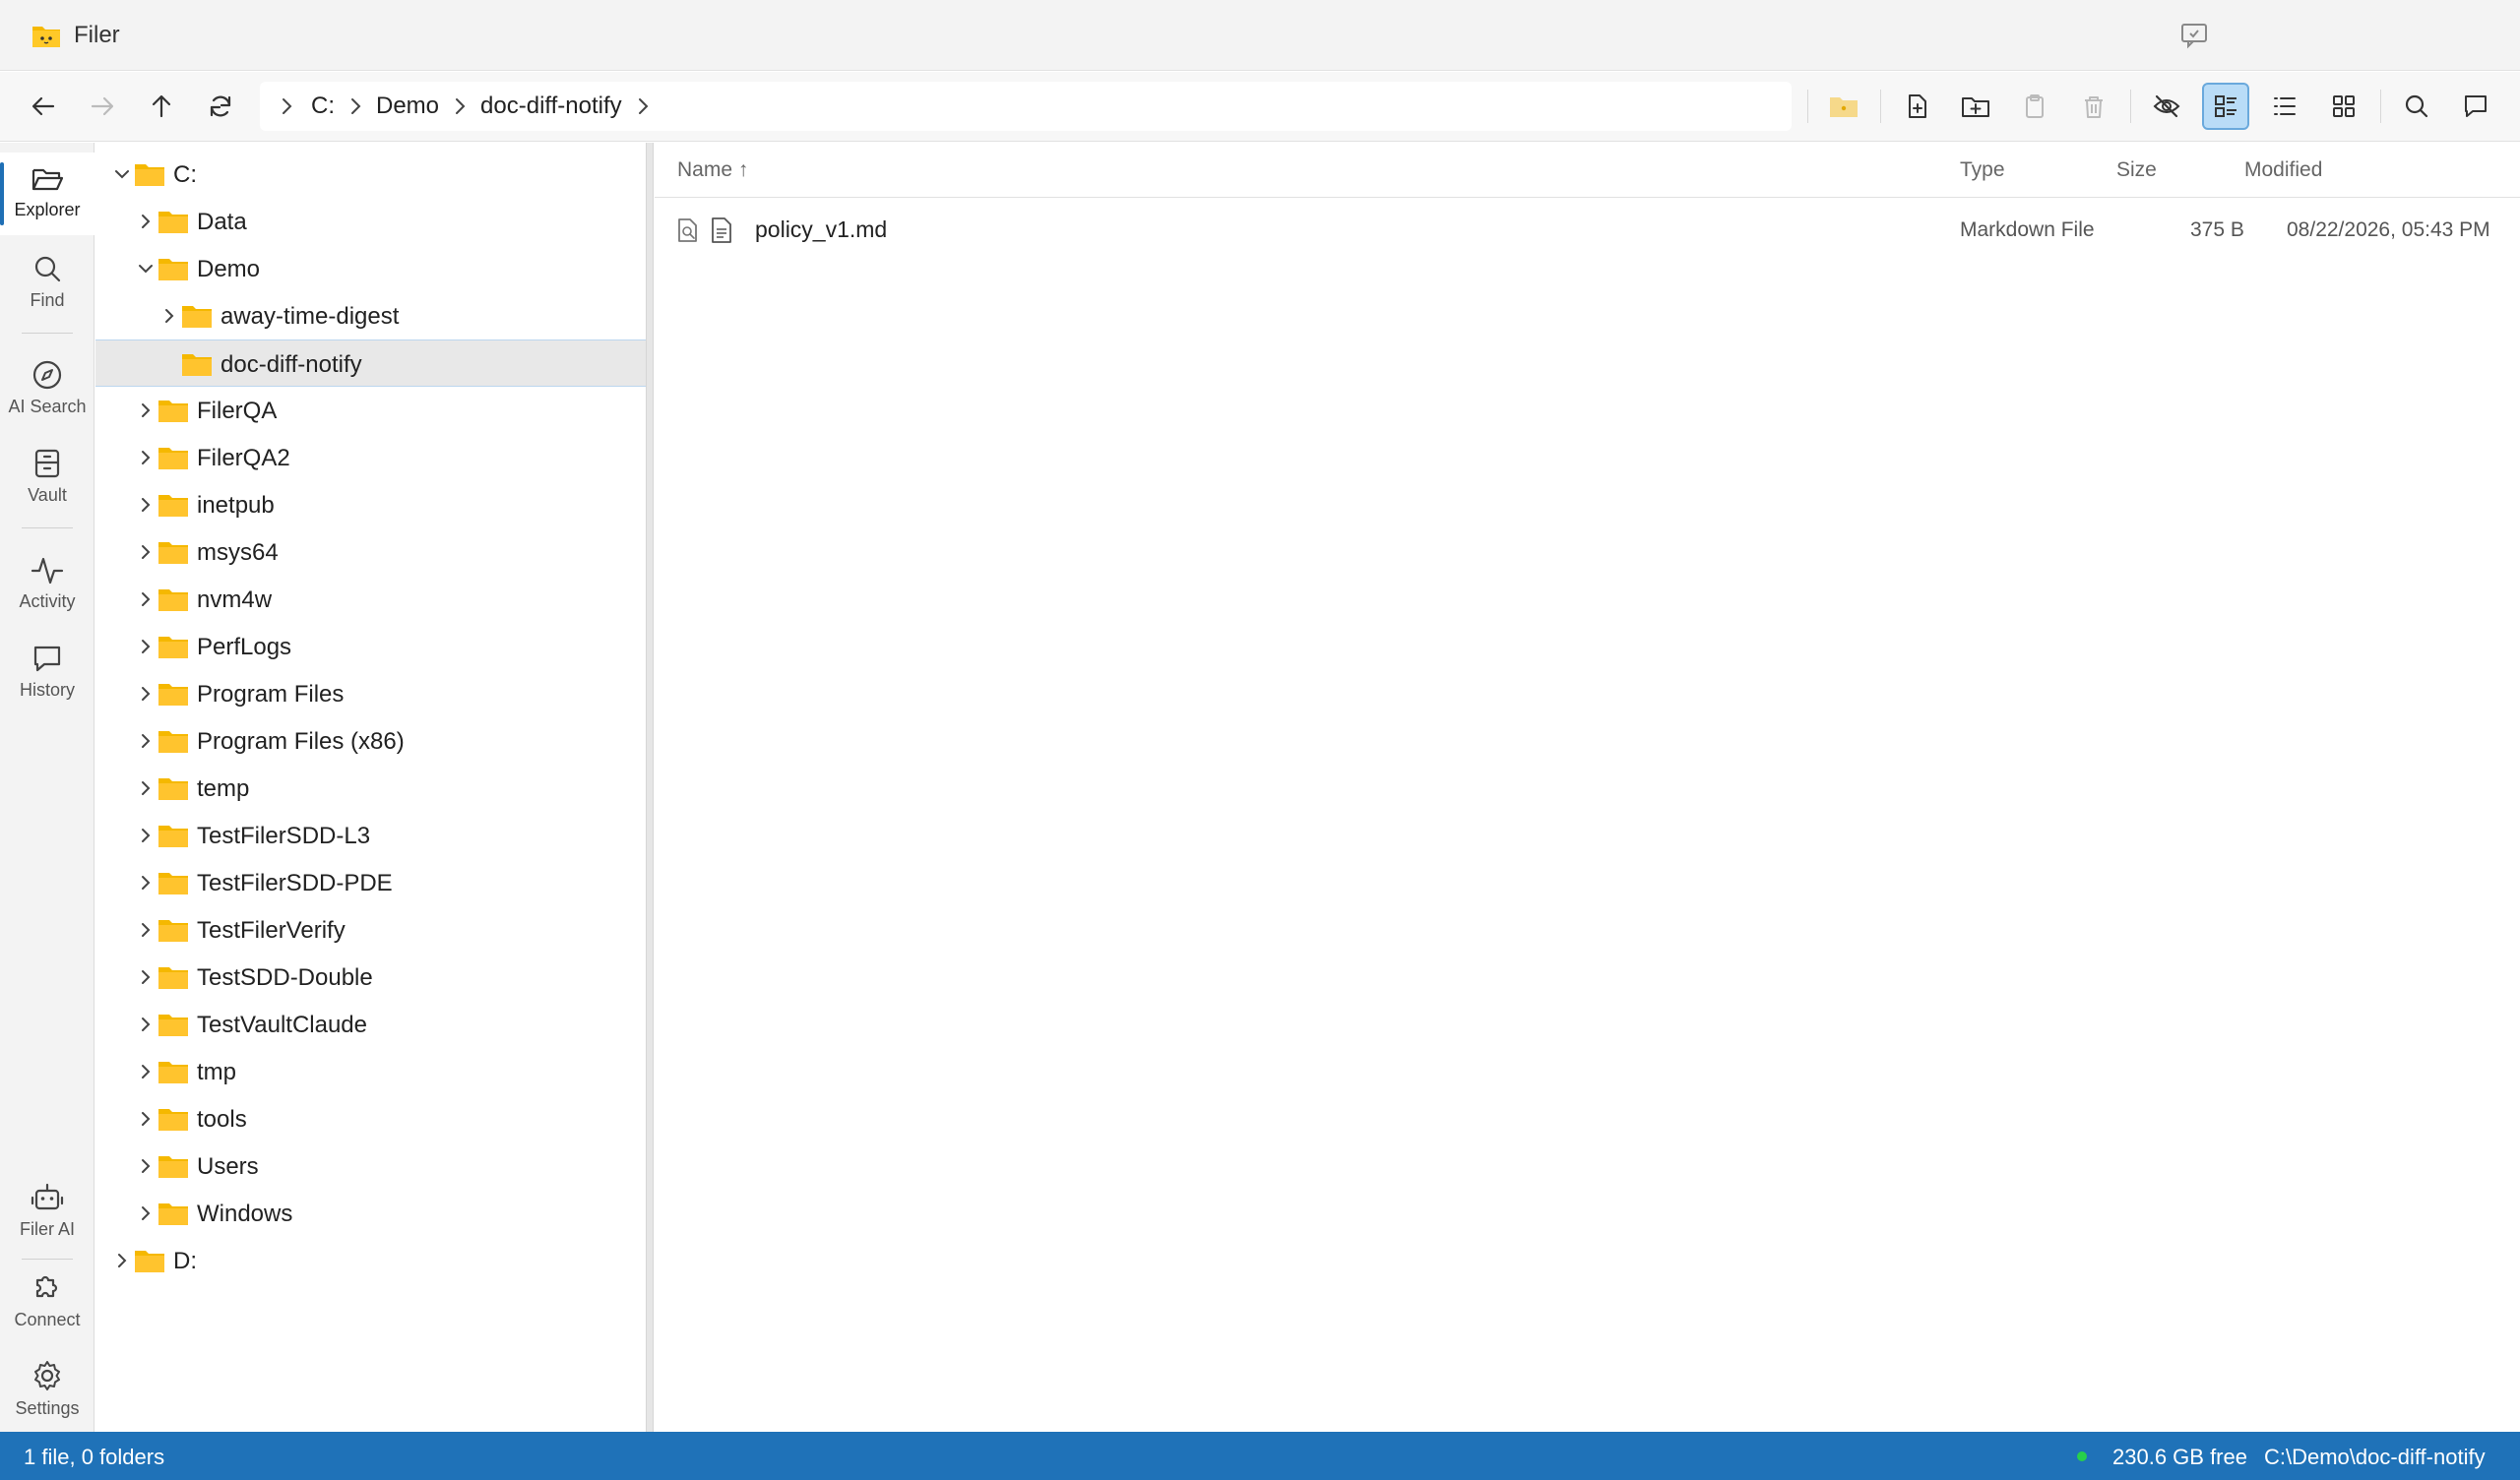 This screenshot has height=1480, width=2520. I want to click on tree-item: Data, so click(371, 221).